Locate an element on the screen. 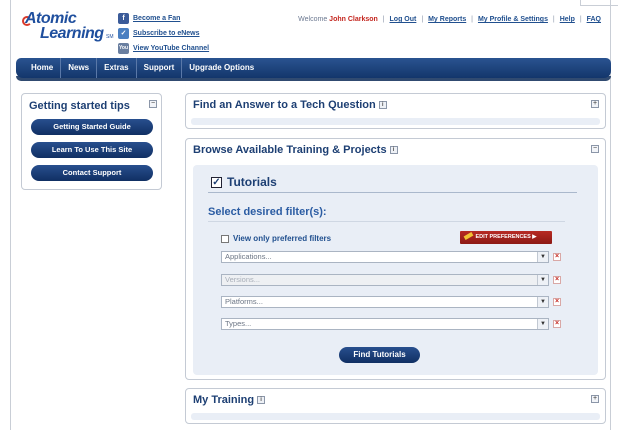 The width and height of the screenshot is (618, 430). social-row-enews: ✓ Subscribe to eNews is located at coordinates (163, 33).